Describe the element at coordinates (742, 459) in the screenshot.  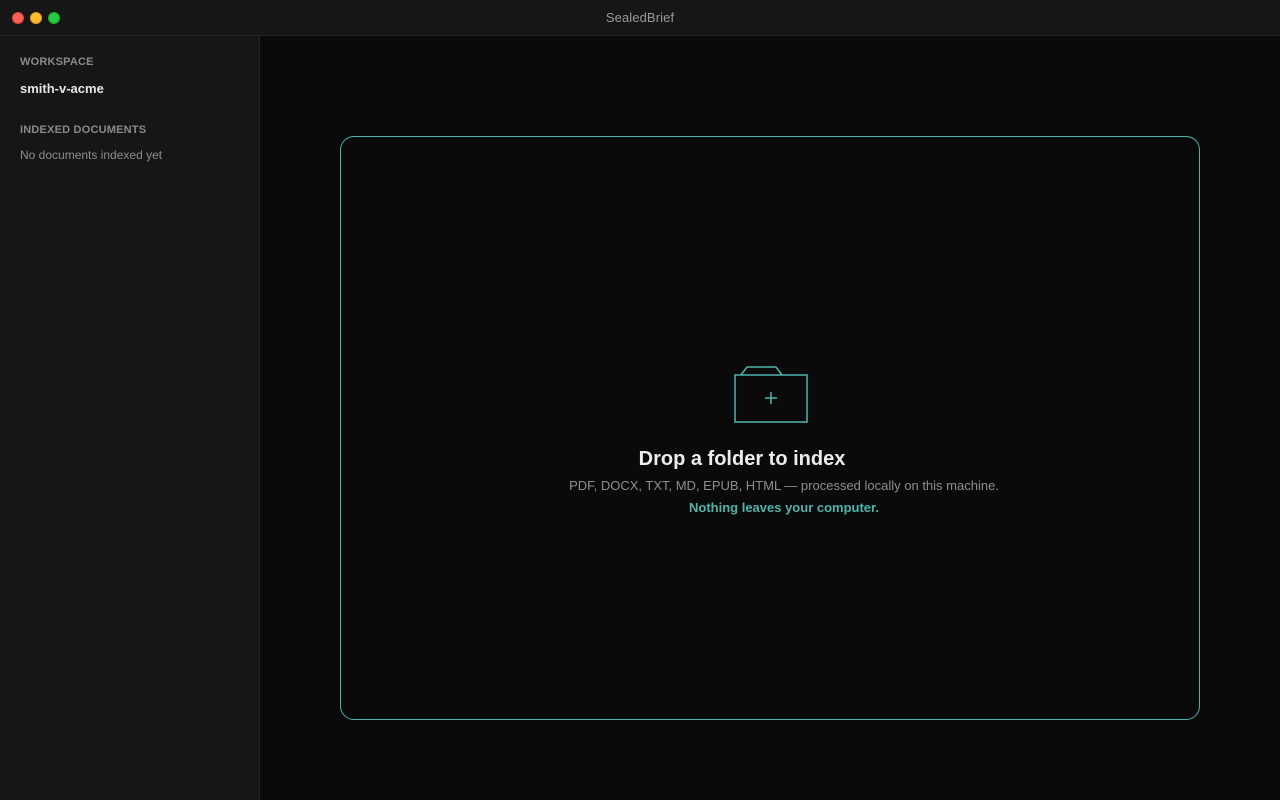
I see `drop-zone-title: Drop a folder to index` at that location.